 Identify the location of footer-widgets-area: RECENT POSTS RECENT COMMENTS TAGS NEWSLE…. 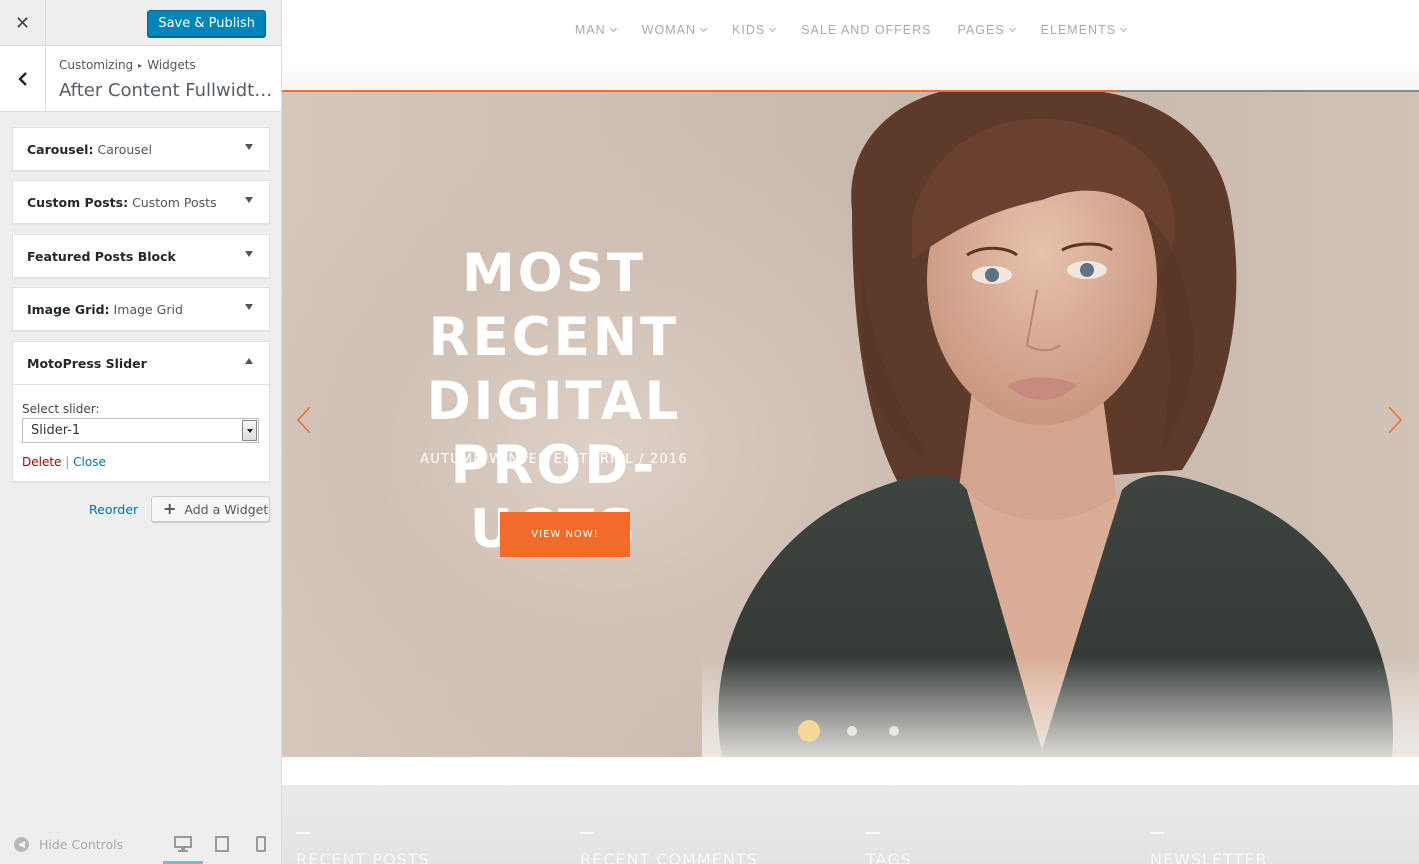
(850, 810).